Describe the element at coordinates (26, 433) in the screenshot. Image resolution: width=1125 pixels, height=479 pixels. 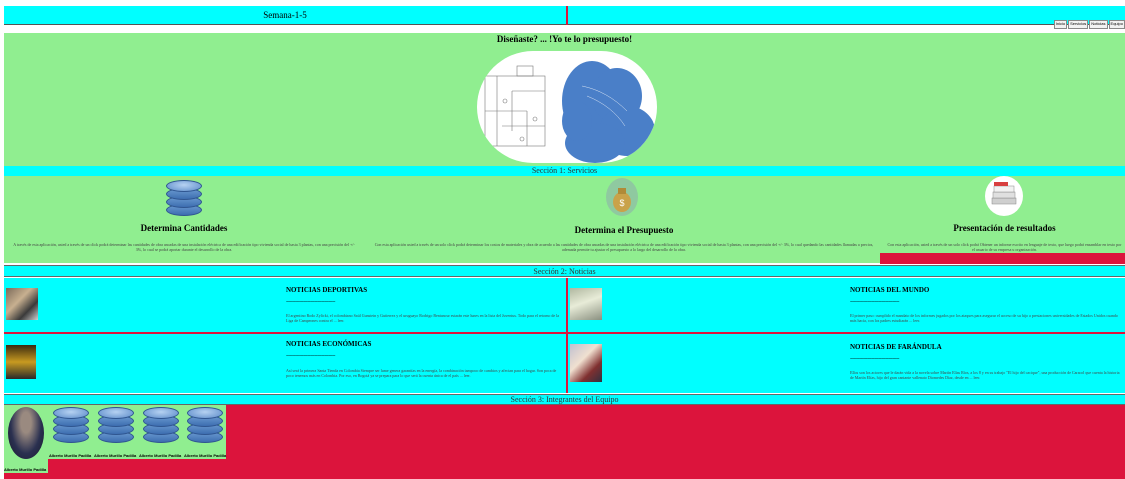
I see `member-photo` at that location.